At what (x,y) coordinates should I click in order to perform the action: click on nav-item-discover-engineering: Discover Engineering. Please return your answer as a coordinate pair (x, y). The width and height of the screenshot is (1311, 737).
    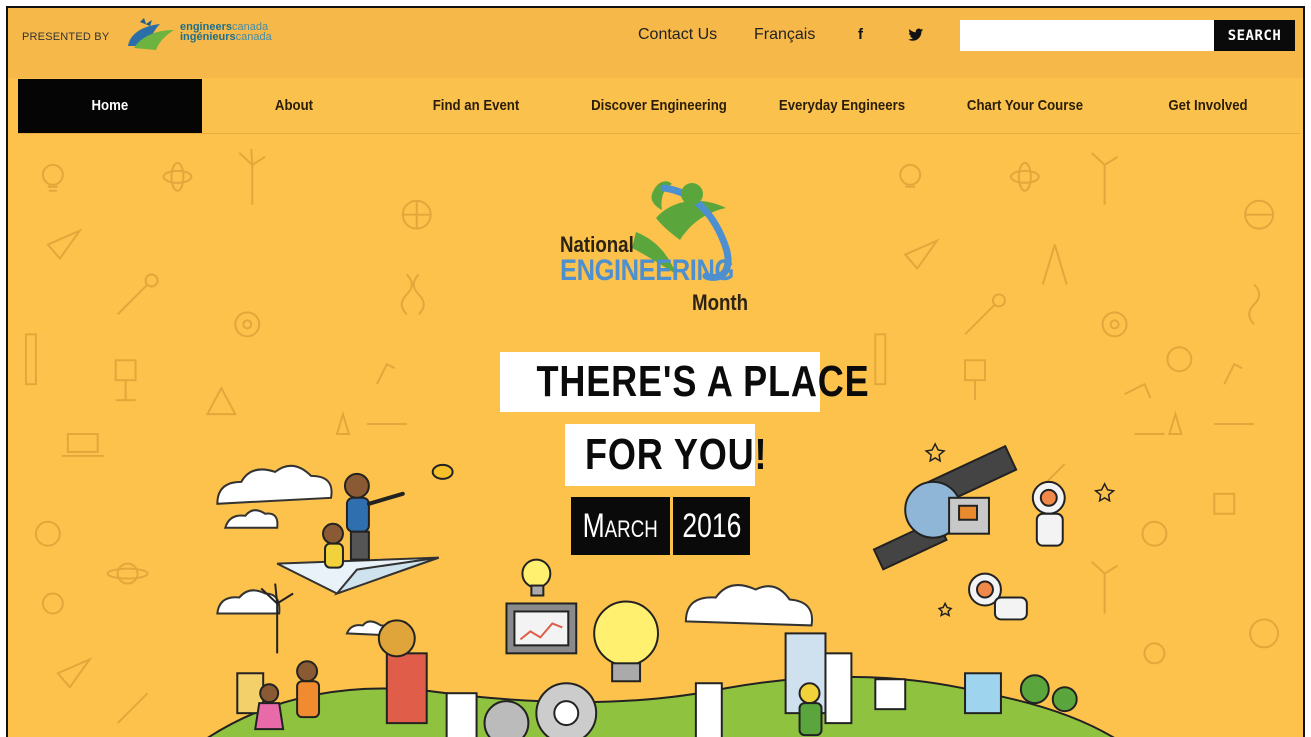
    Looking at the image, I should click on (659, 106).